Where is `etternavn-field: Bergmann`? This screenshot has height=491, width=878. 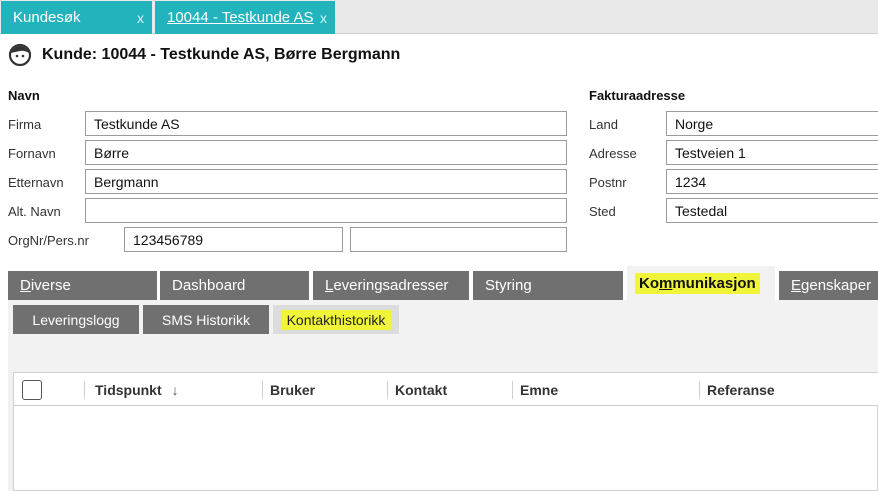
etternavn-field: Bergmann is located at coordinates (326, 181).